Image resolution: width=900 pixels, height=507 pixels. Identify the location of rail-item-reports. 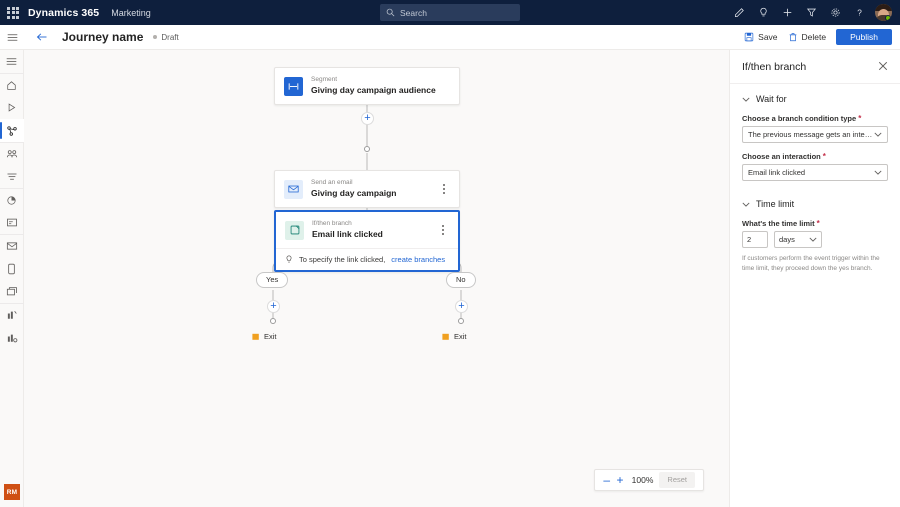
(12, 314).